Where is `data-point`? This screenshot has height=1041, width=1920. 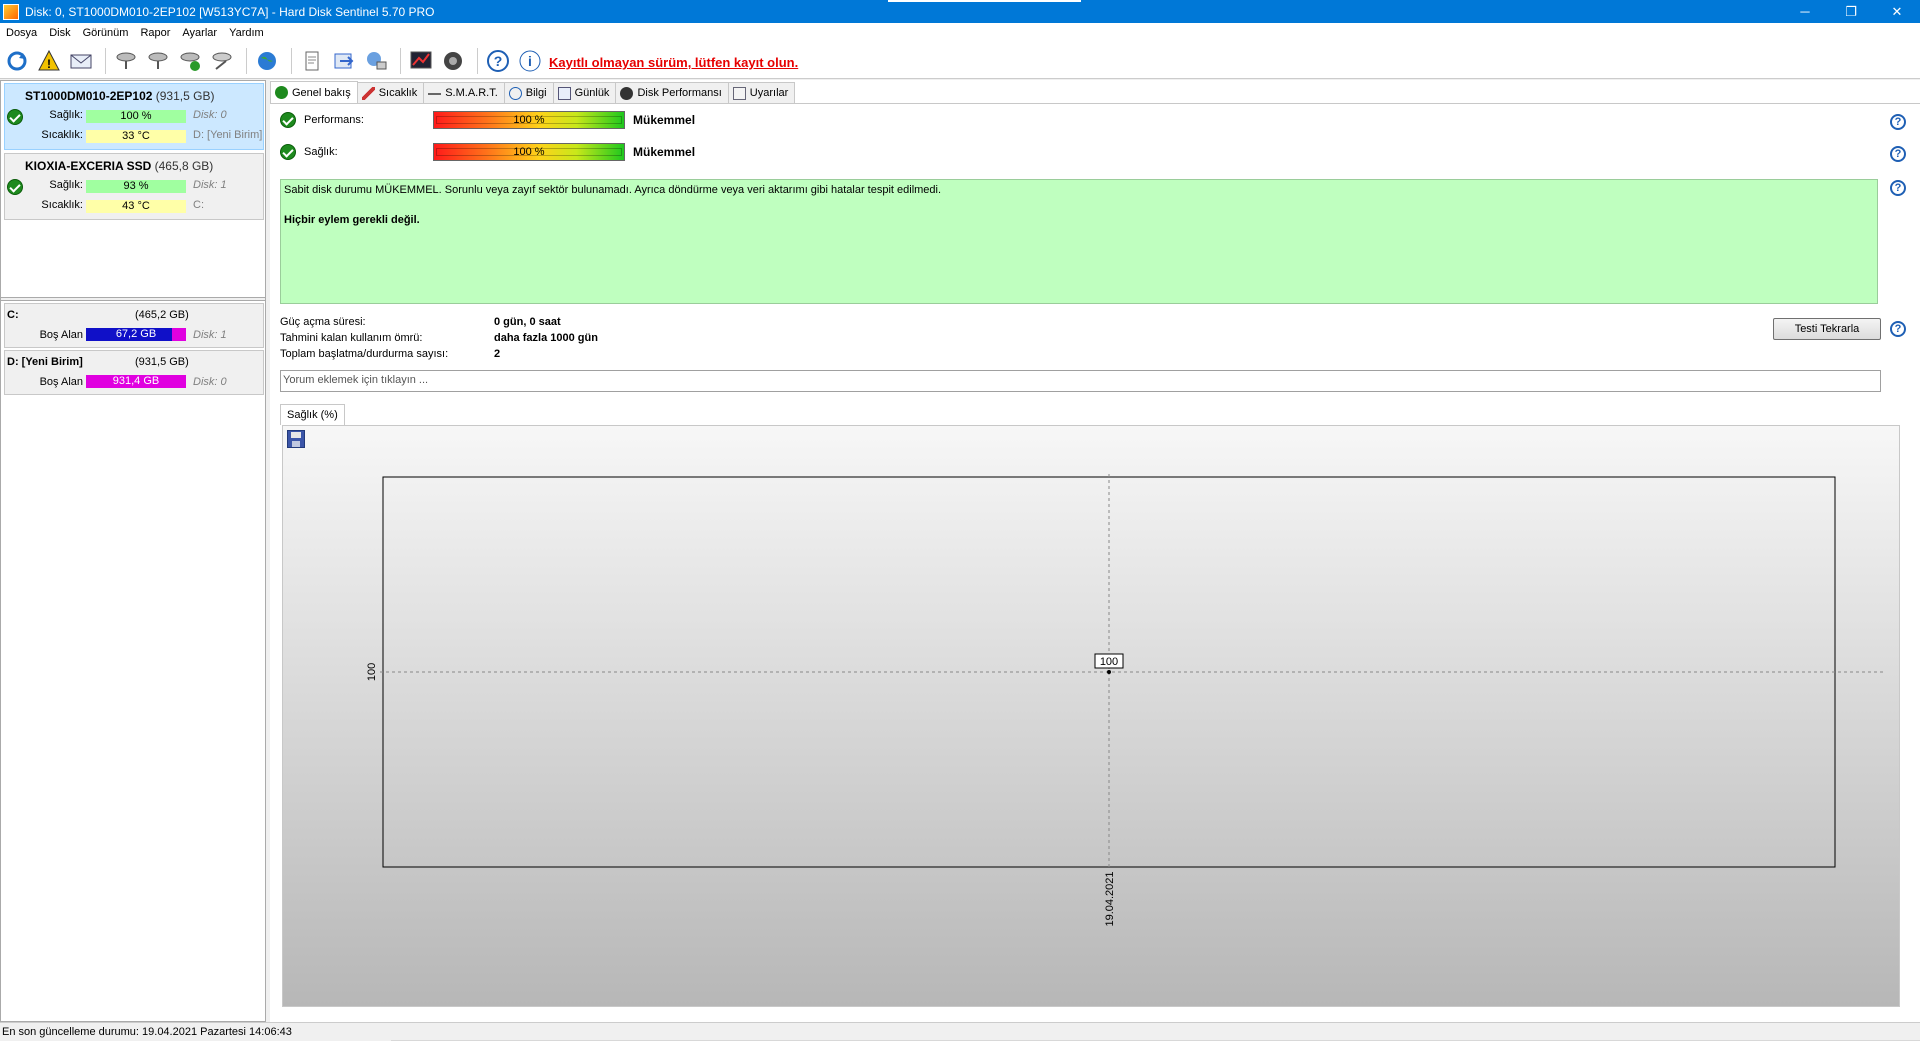 data-point is located at coordinates (1109, 672).